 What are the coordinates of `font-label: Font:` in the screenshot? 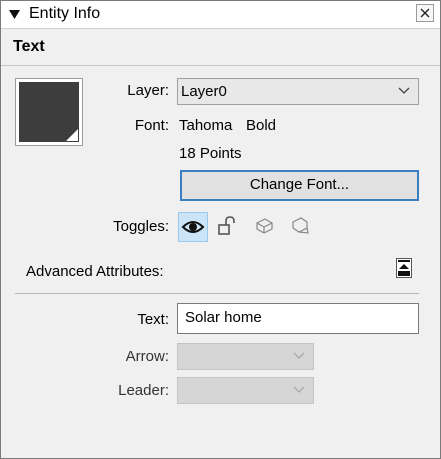 It's located at (151, 125).